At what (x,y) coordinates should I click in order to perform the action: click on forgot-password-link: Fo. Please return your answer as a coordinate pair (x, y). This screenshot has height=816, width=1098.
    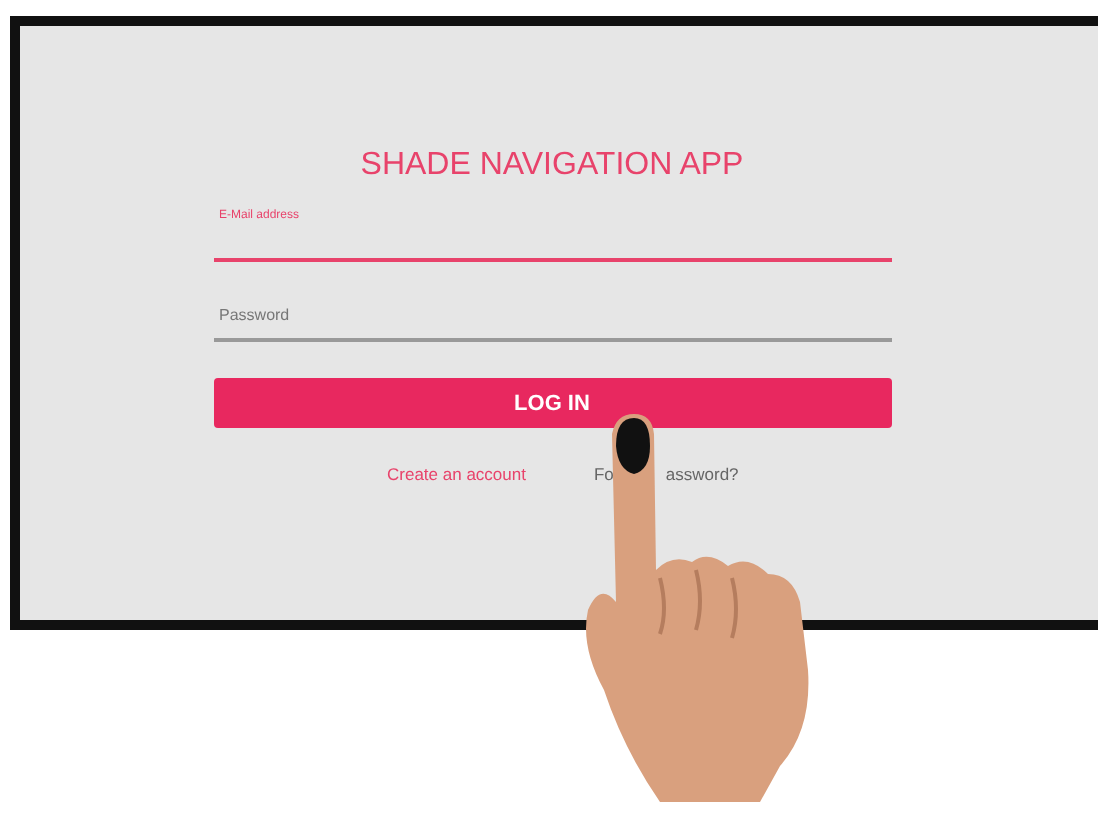
    Looking at the image, I should click on (603, 474).